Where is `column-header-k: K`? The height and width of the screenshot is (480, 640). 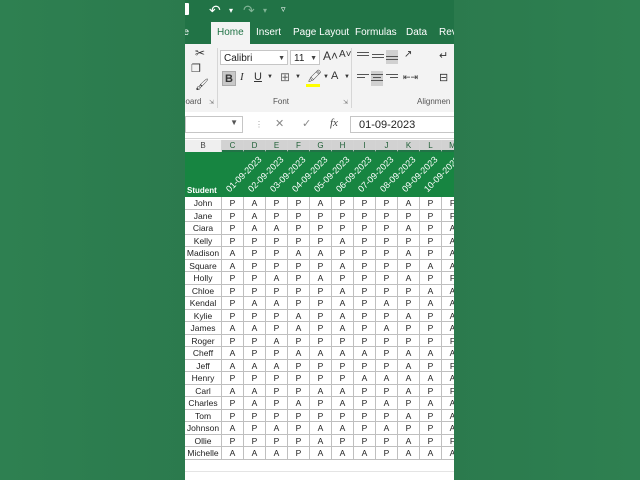 column-header-k: K is located at coordinates (409, 146).